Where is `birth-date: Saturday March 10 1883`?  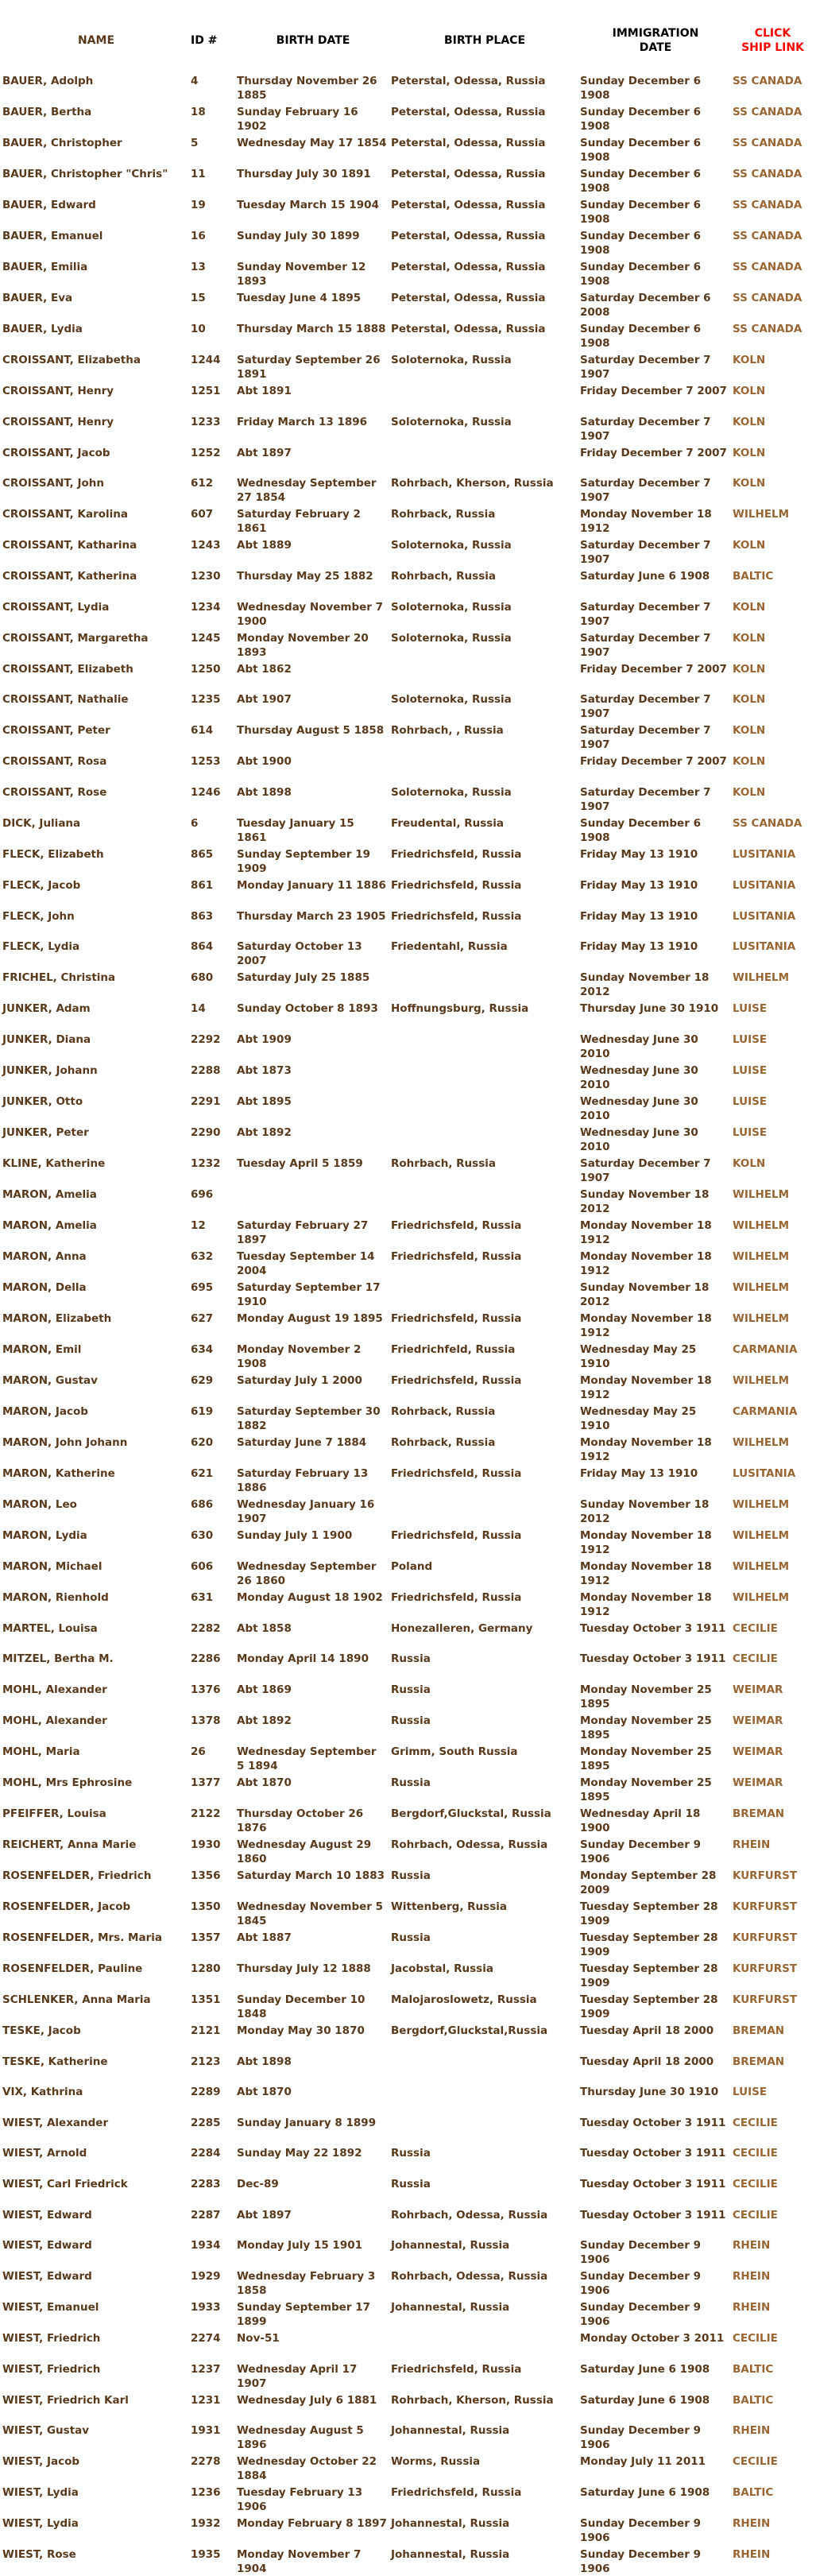 birth-date: Saturday March 10 1883 is located at coordinates (311, 1875).